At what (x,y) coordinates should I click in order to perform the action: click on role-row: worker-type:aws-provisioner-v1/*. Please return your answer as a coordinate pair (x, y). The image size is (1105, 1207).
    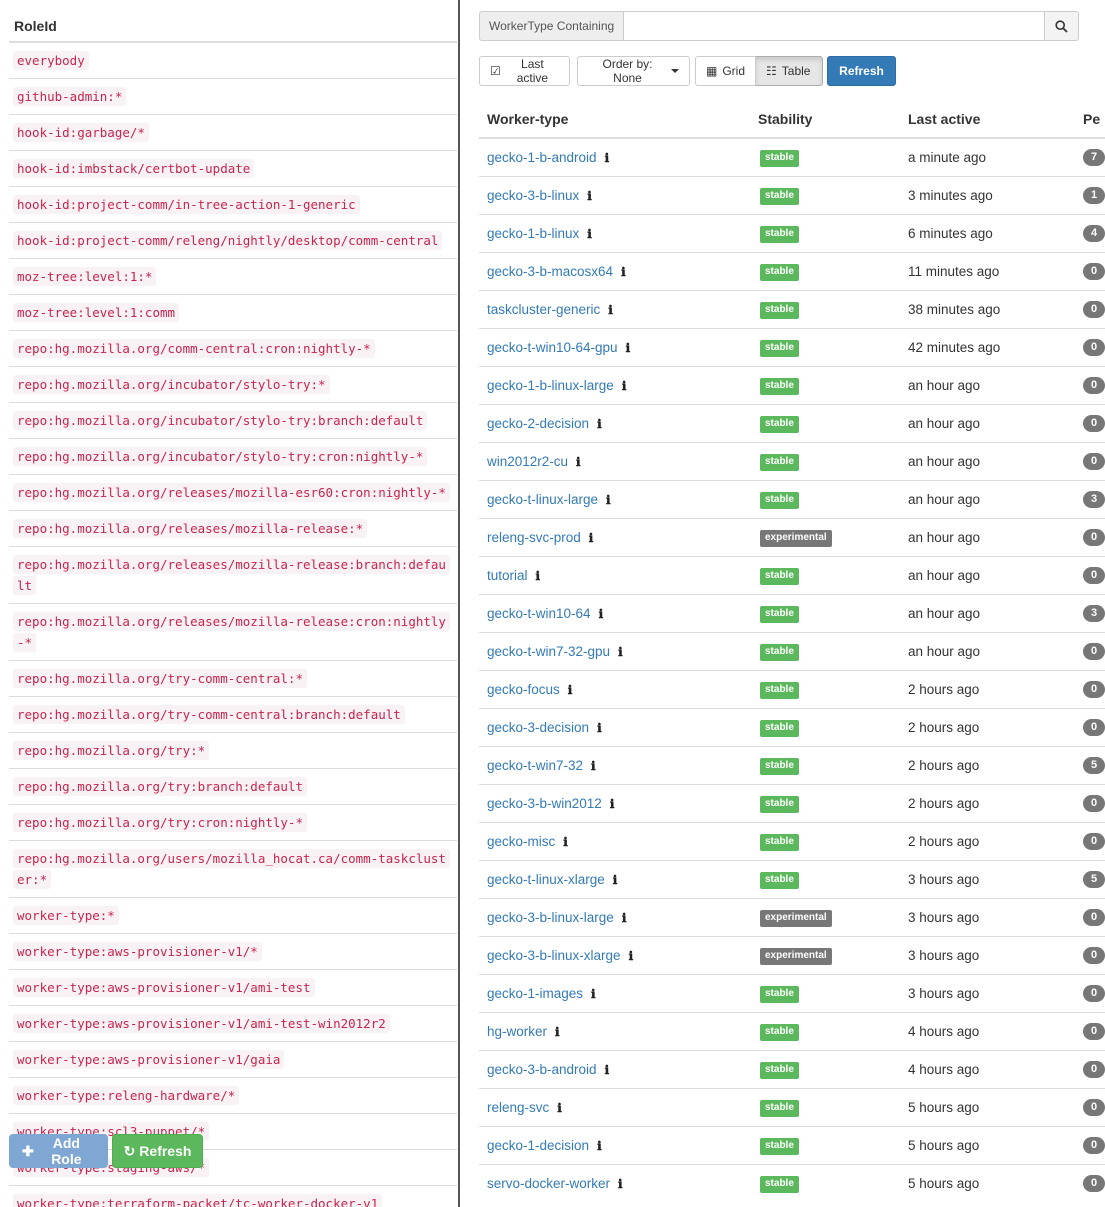
    Looking at the image, I should click on (233, 952).